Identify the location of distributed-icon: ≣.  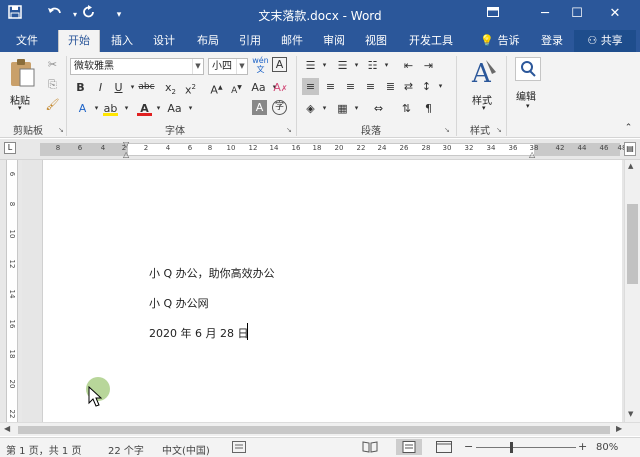
(390, 86).